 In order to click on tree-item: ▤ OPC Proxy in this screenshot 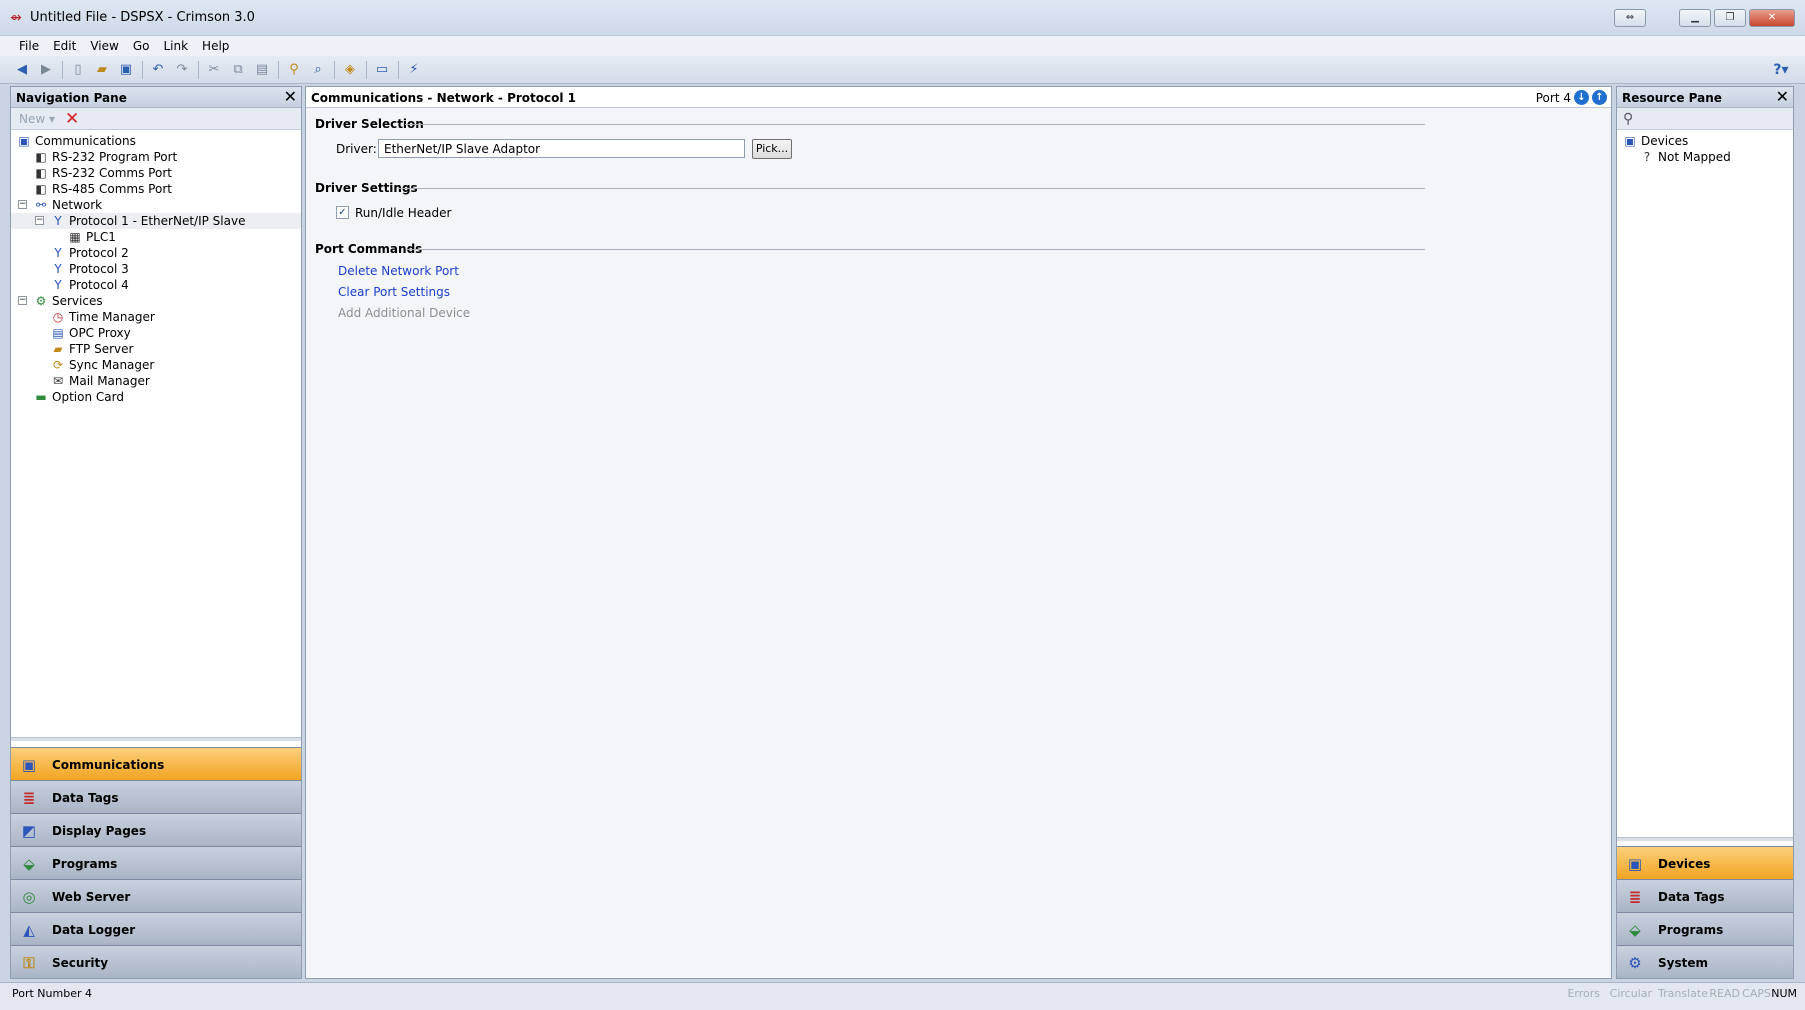, I will do `click(156, 333)`.